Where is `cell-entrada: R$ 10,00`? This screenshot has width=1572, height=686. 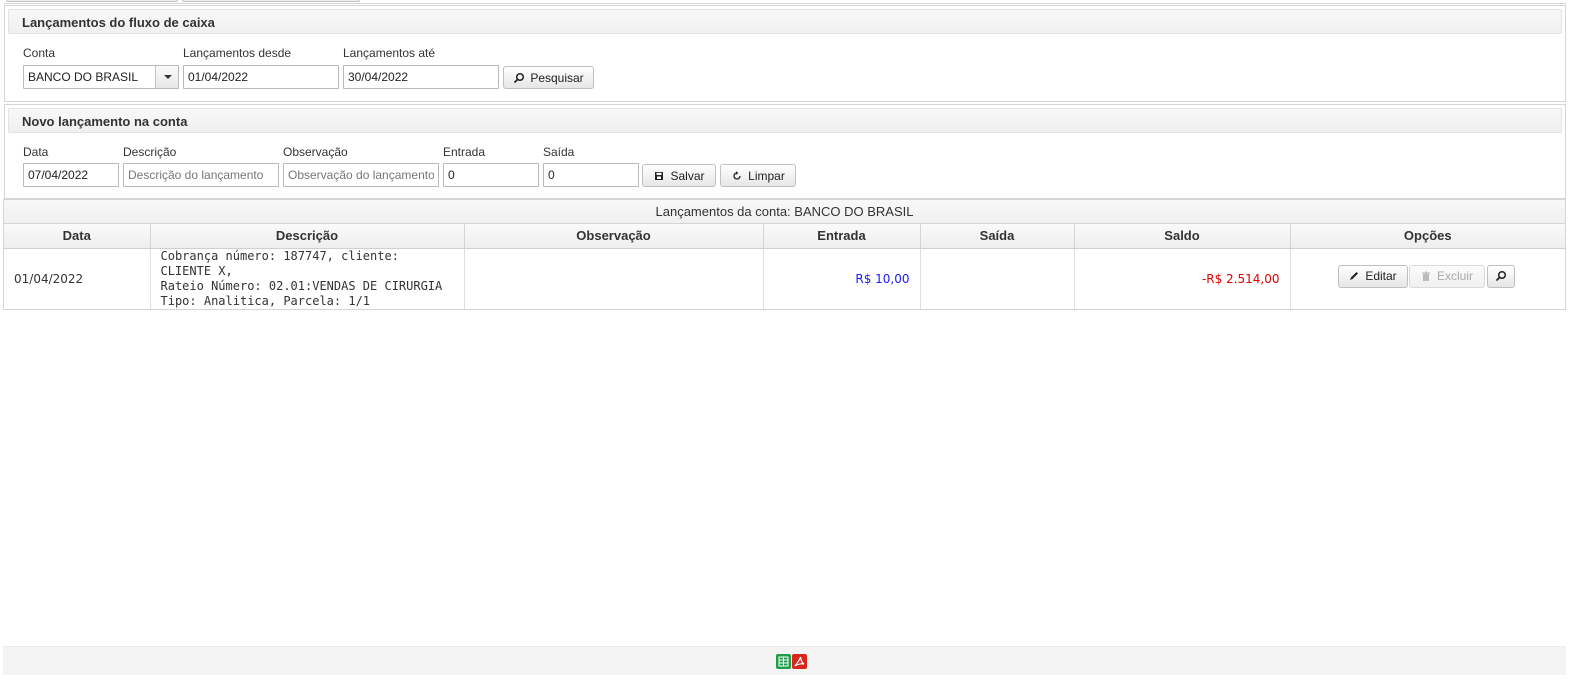
cell-entrada: R$ 10,00 is located at coordinates (842, 278).